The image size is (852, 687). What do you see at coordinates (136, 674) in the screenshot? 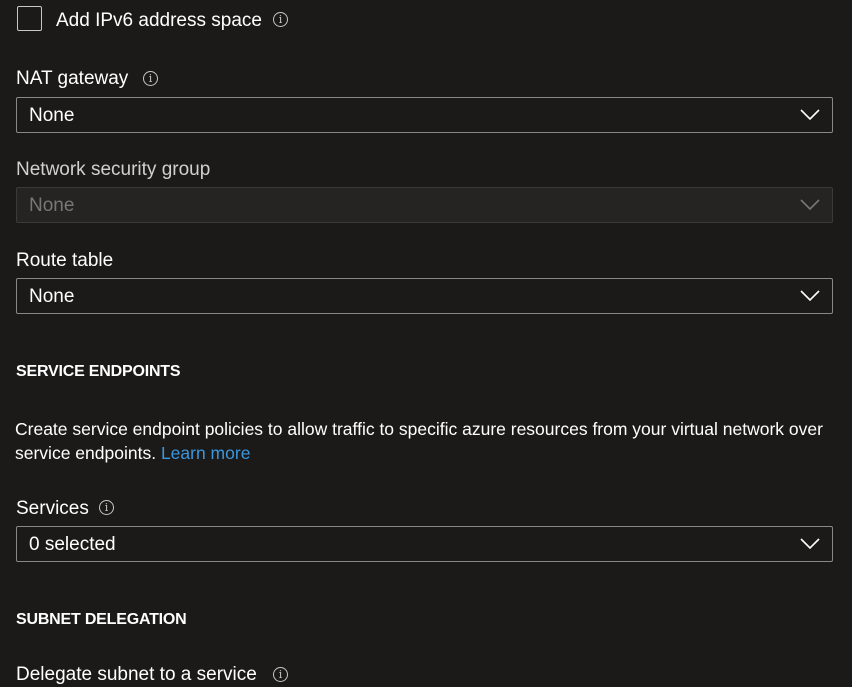
I see `delegate-subnet-label: Delegate subnet to a service` at bounding box center [136, 674].